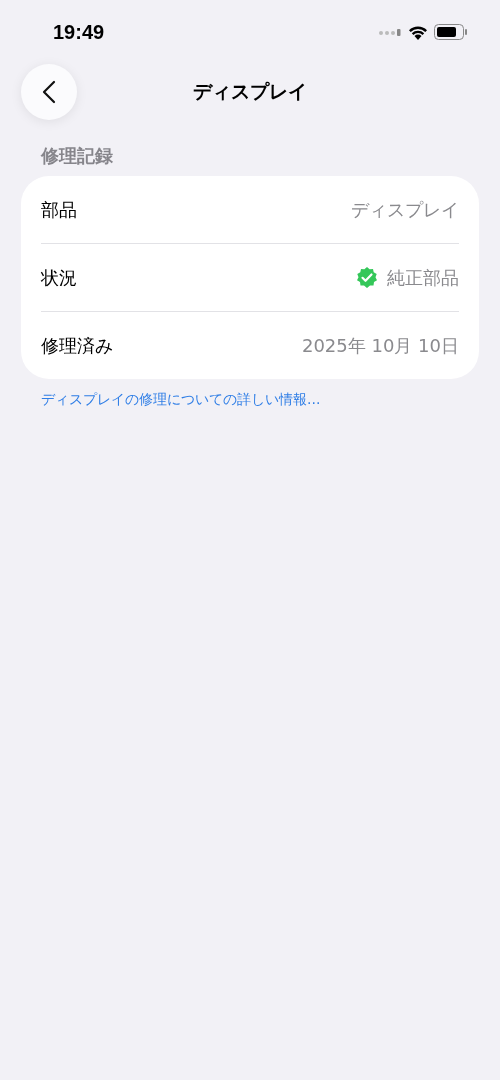 The image size is (500, 1080). I want to click on verified-badge-icon, so click(367, 277).